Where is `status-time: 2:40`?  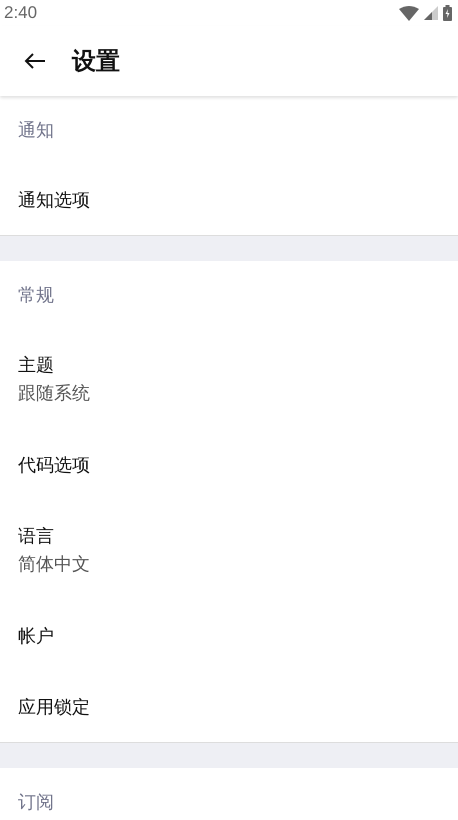
status-time: 2:40 is located at coordinates (21, 13).